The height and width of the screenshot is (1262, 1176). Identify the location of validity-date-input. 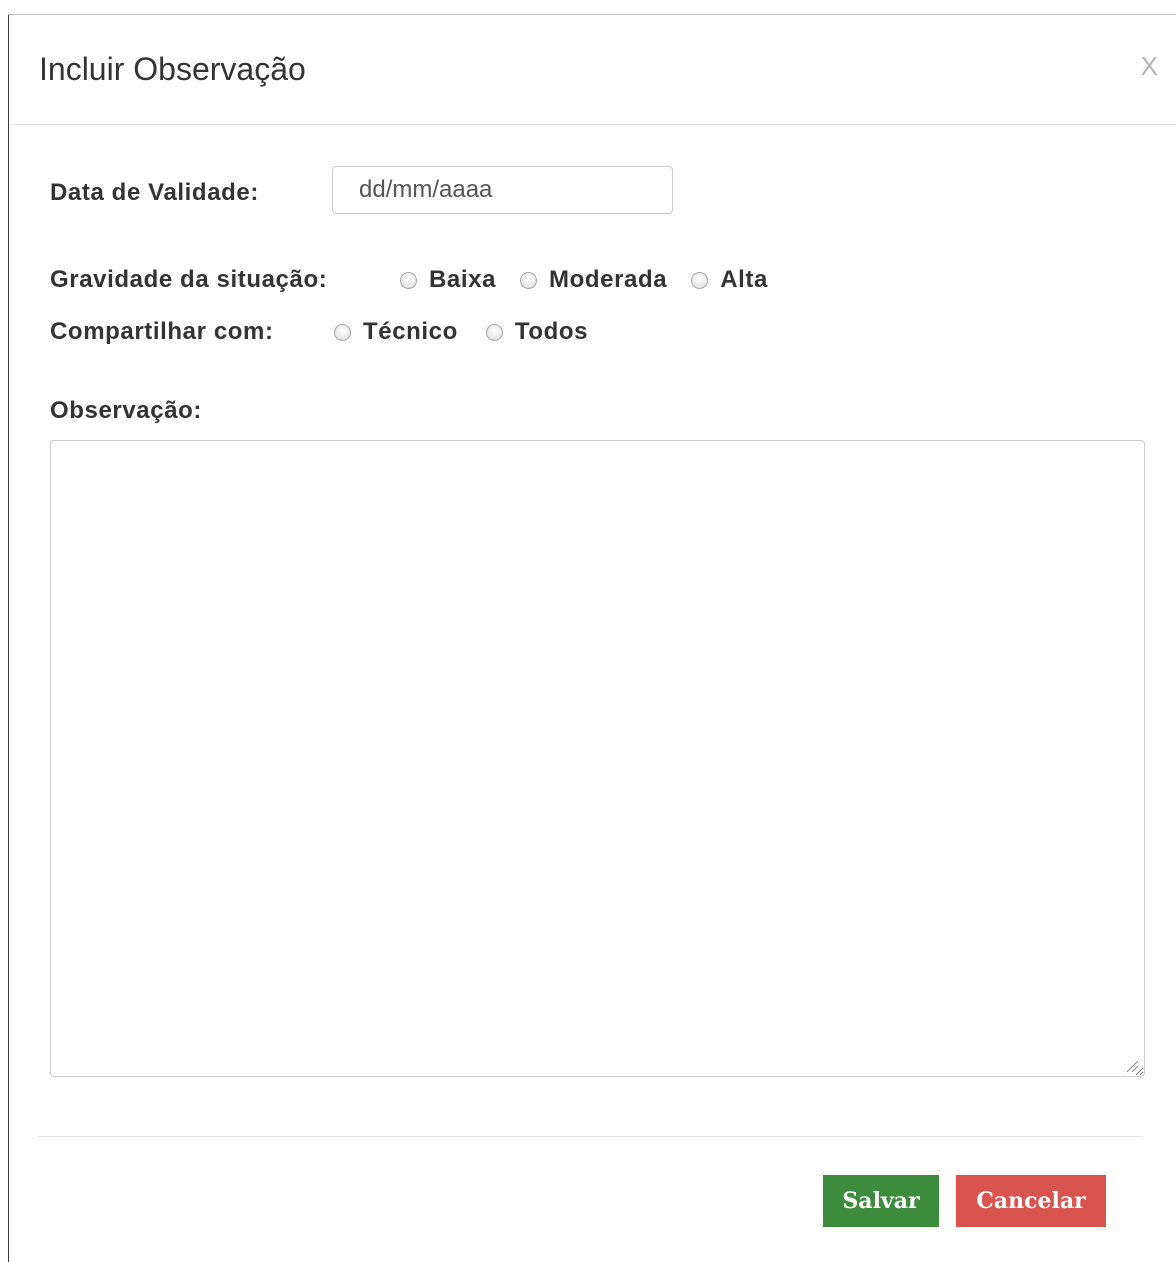
(502, 190).